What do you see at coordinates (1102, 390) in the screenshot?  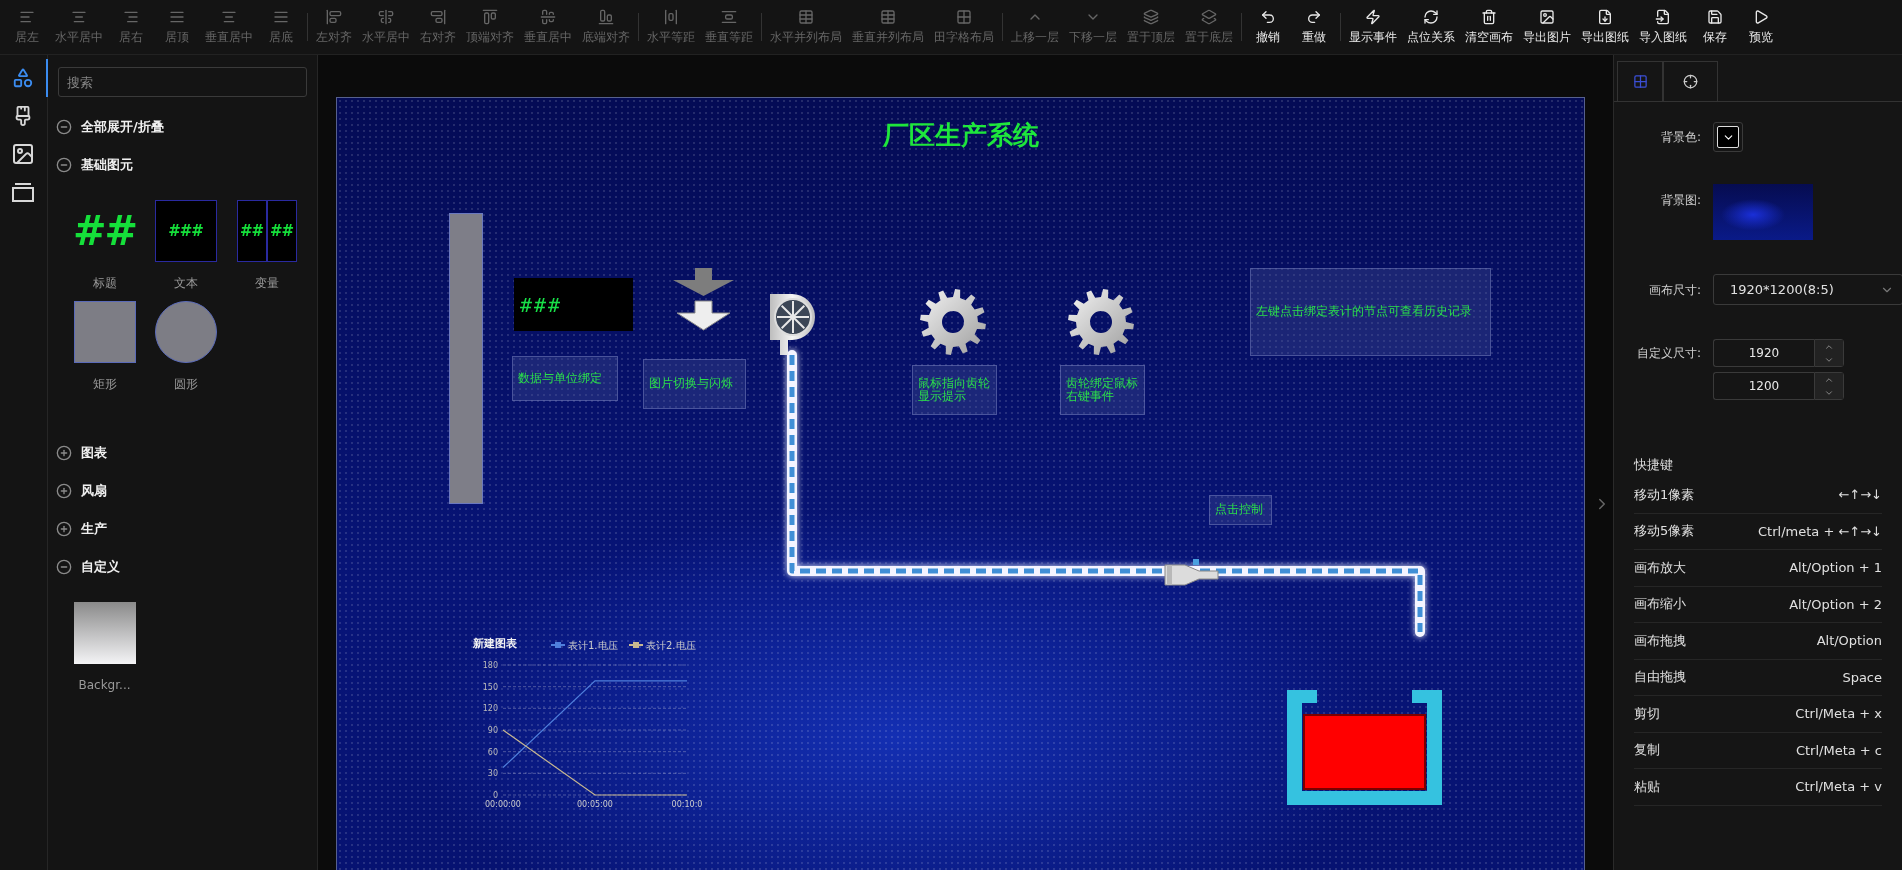 I see `canvas-label: 齿轮绑定鼠标右键事件` at bounding box center [1102, 390].